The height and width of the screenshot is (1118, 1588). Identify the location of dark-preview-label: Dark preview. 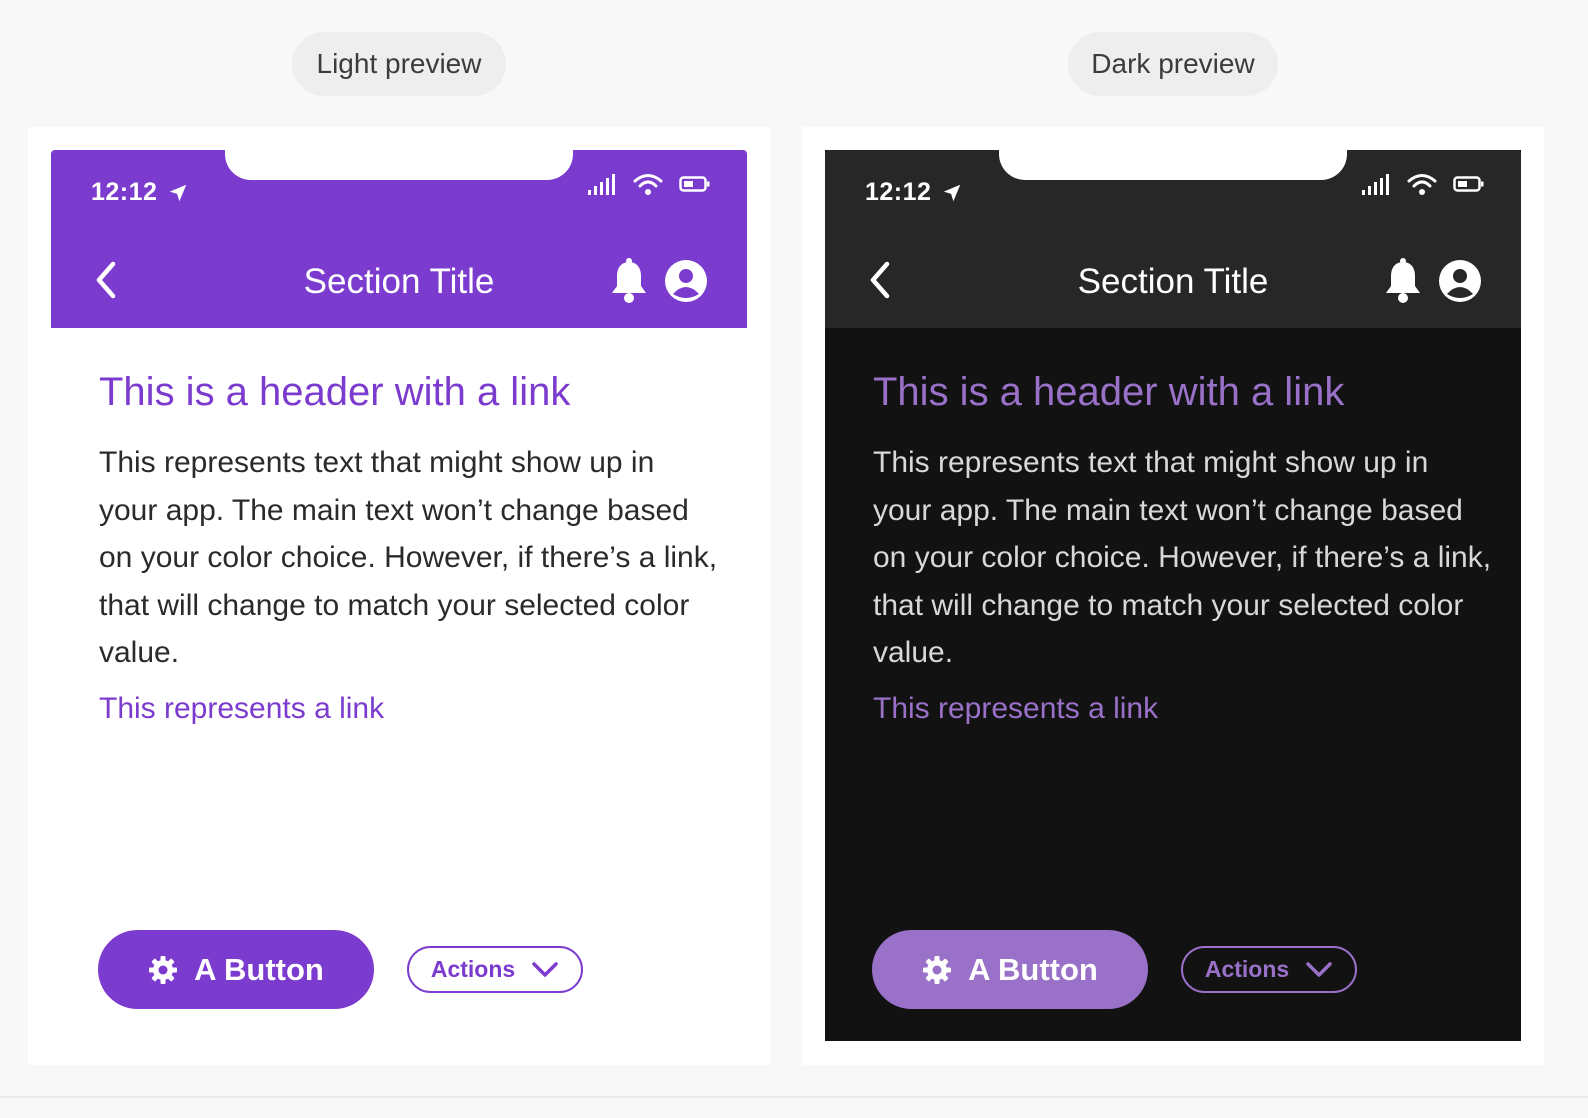
(1173, 64).